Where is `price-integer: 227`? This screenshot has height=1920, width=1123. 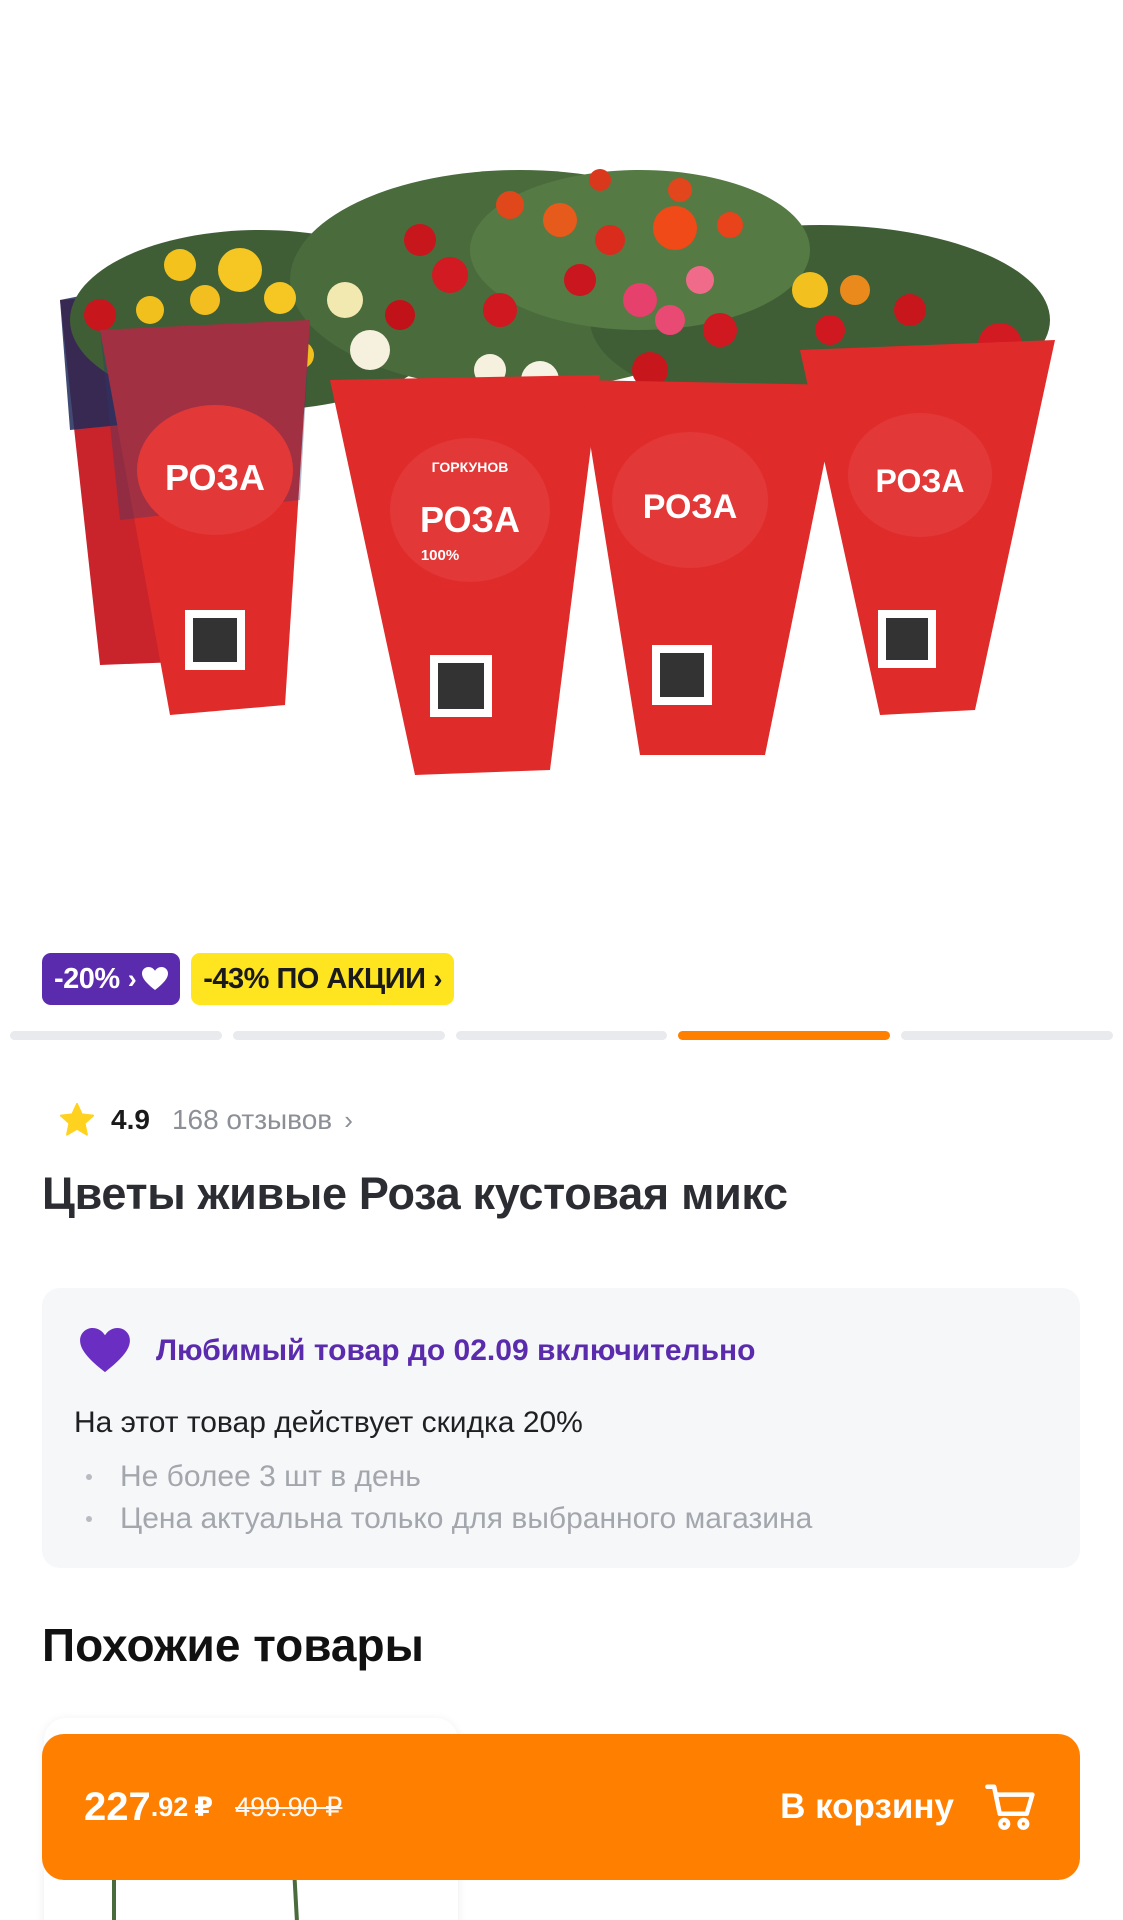
price-integer: 227 is located at coordinates (117, 1806).